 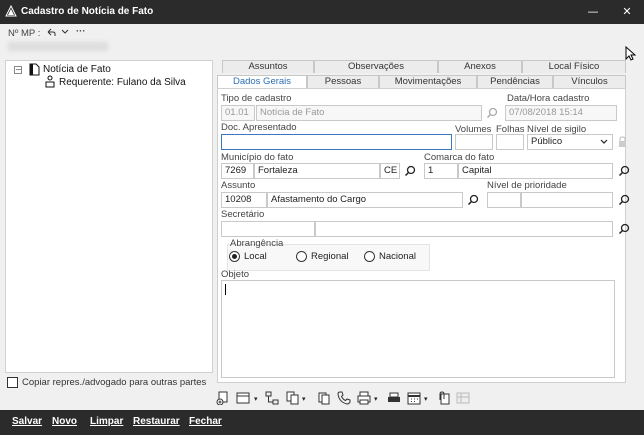 I want to click on tree-root-item: Notícia de Fato, so click(x=77, y=69).